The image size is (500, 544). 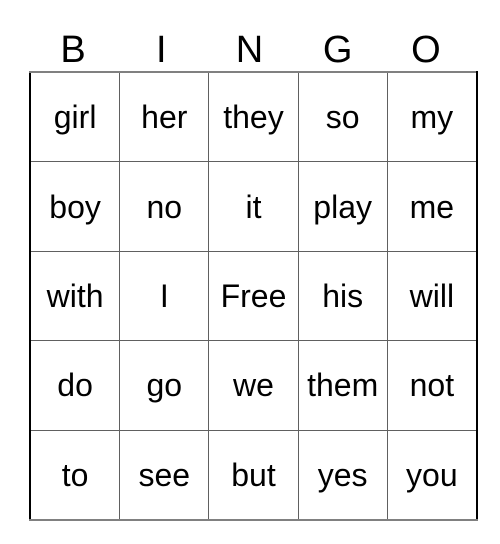 What do you see at coordinates (342, 117) in the screenshot?
I see `bingo-cell: so` at bounding box center [342, 117].